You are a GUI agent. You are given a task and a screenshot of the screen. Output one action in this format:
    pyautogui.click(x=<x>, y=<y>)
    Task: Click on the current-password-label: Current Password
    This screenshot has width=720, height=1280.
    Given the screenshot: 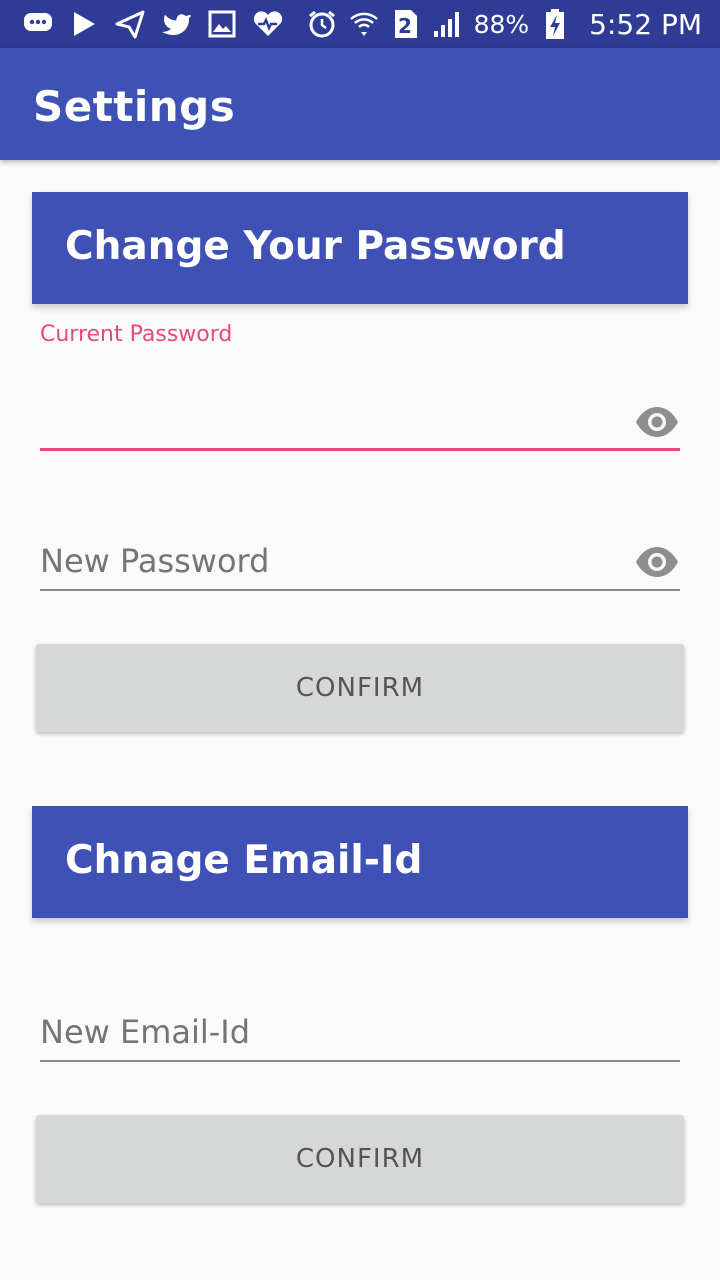 What is the action you would take?
    pyautogui.click(x=136, y=334)
    